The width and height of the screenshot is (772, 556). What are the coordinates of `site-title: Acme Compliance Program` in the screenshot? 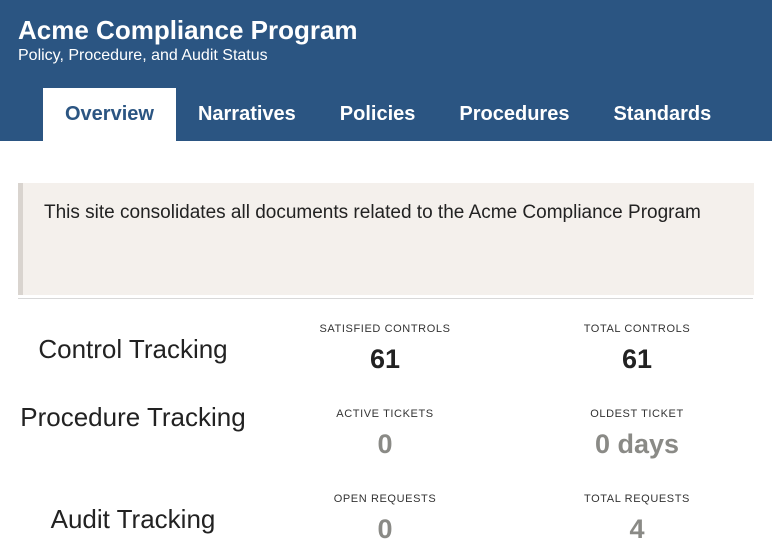 It's located at (188, 30).